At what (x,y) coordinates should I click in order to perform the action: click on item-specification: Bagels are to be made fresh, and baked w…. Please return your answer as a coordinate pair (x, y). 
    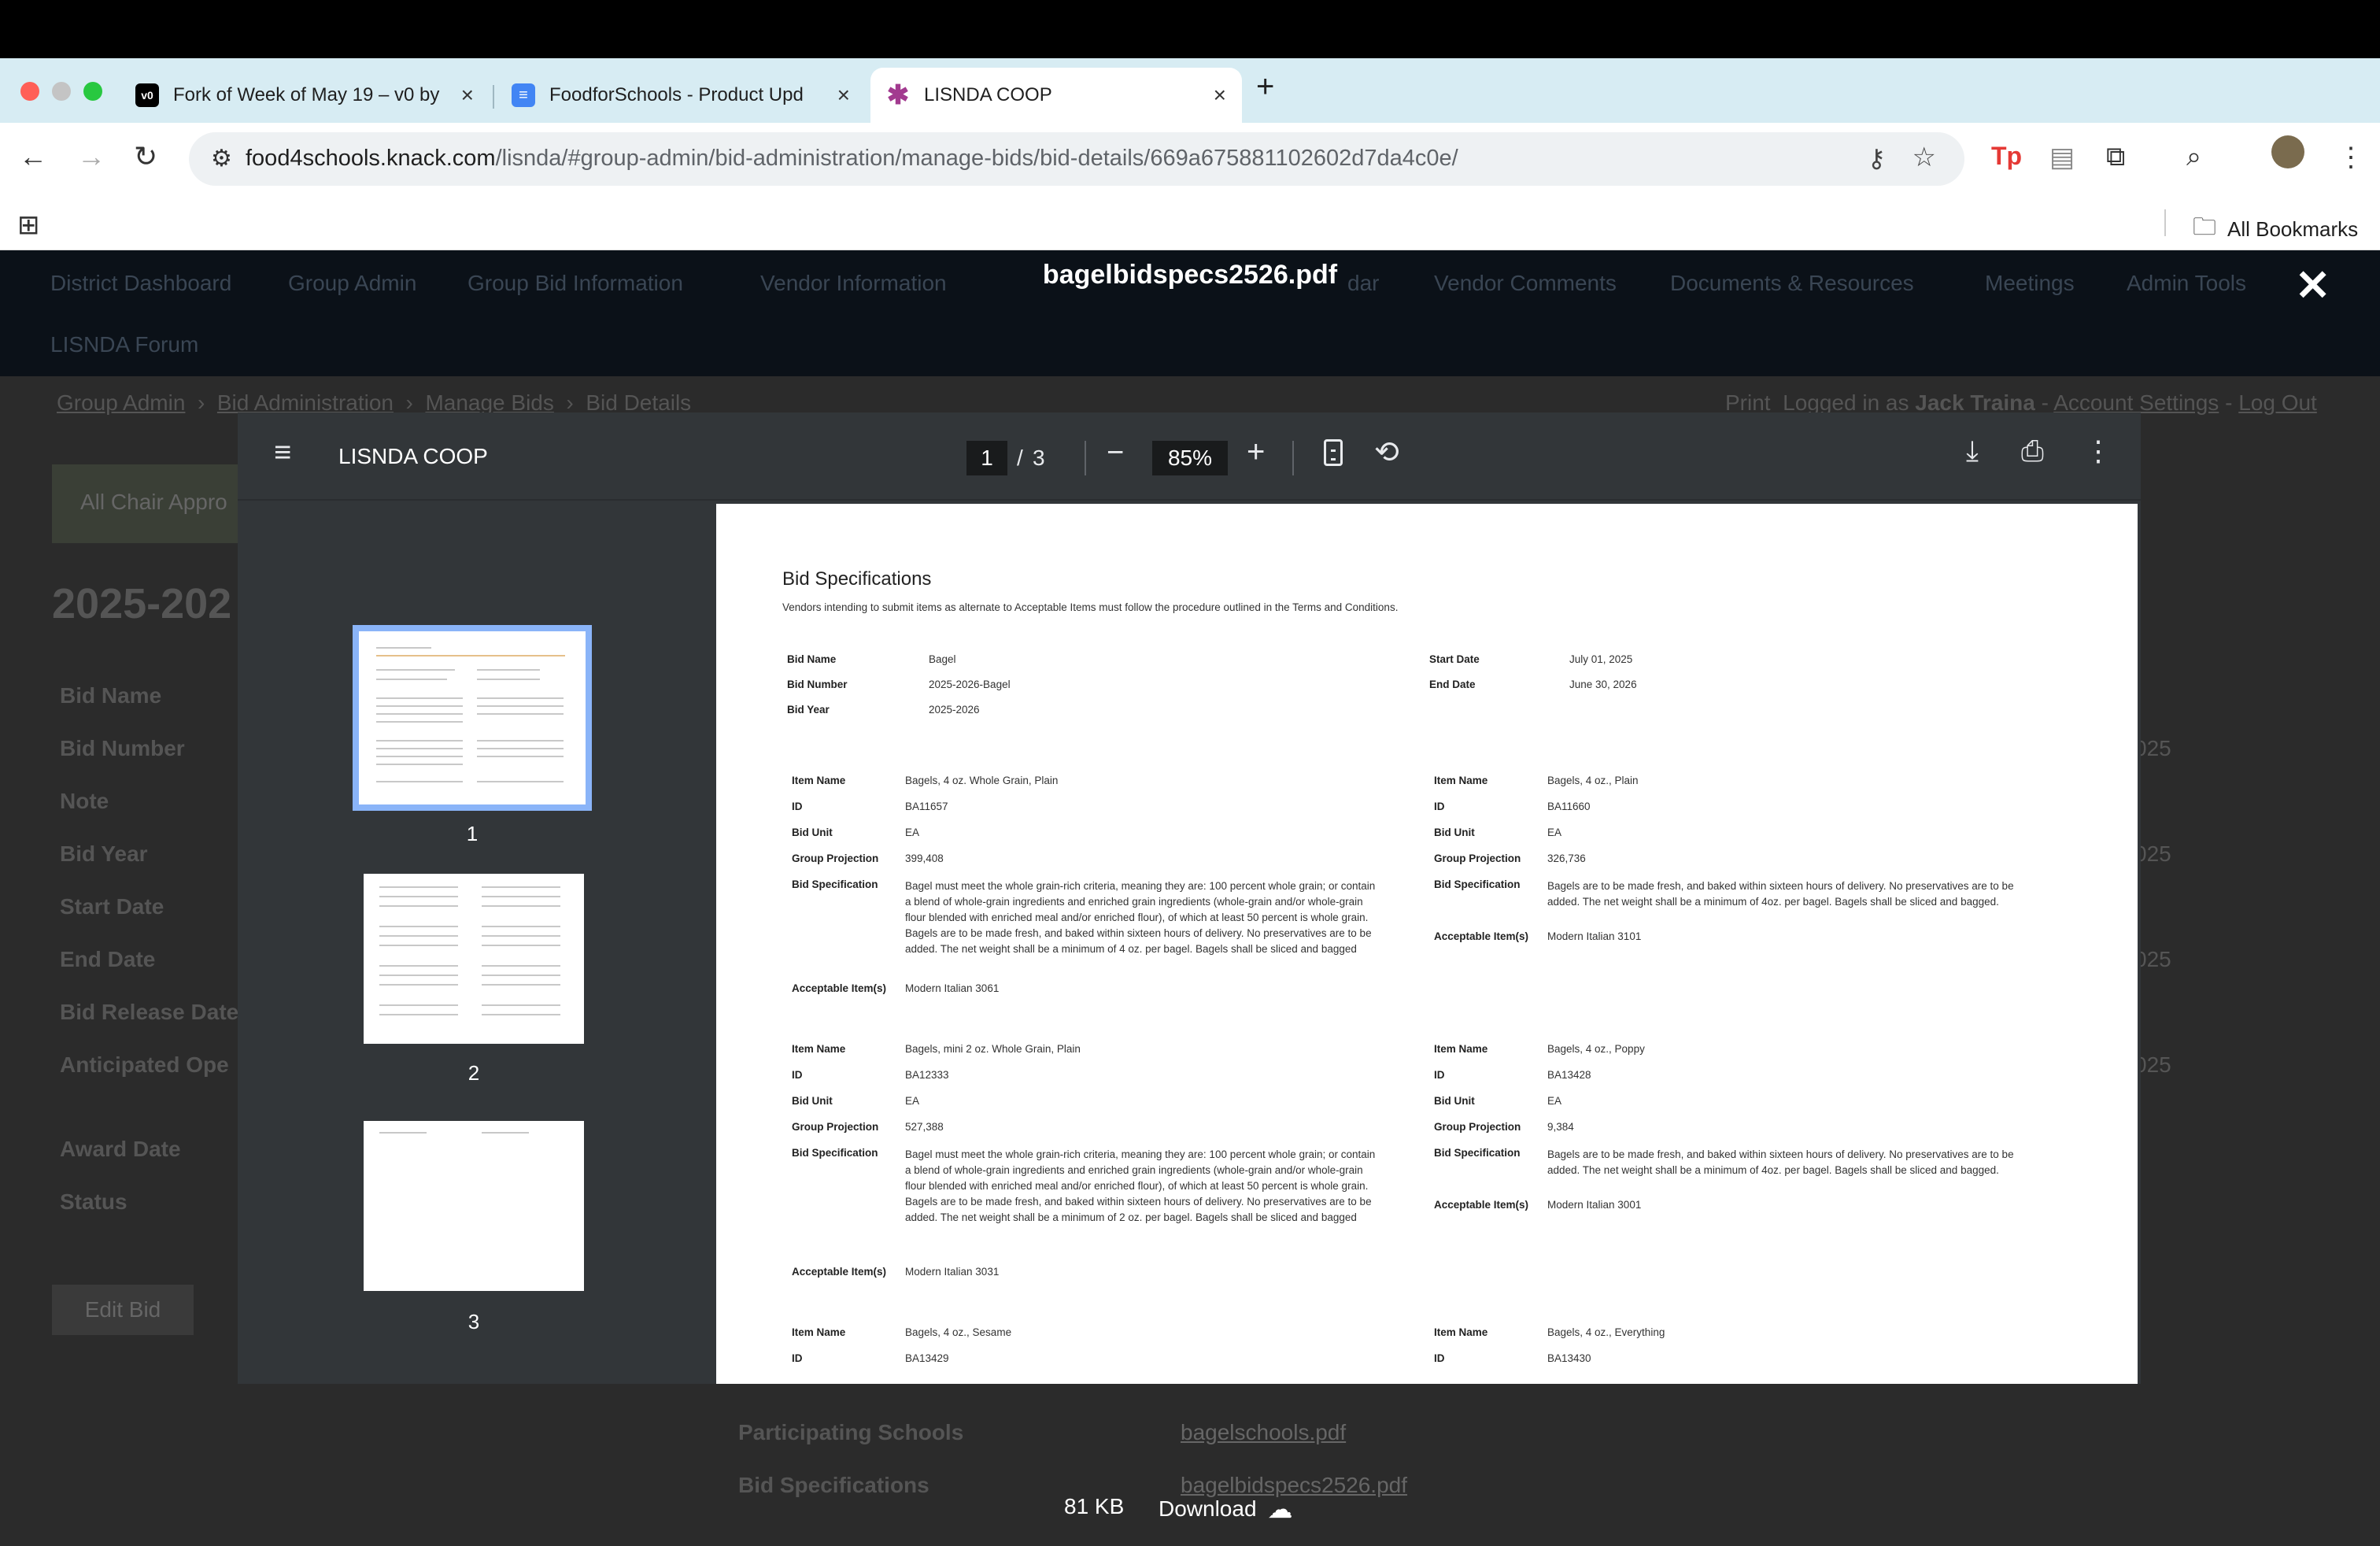
    Looking at the image, I should click on (1780, 894).